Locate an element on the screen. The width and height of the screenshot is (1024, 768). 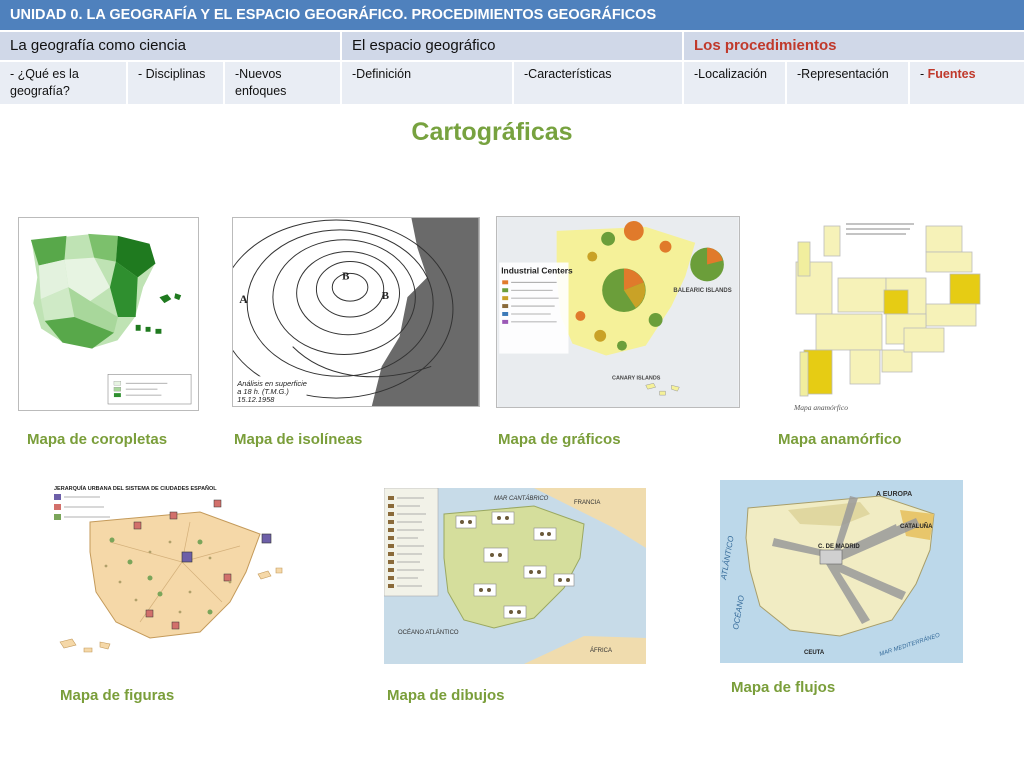
drawings-africa-label: ÁFRICA is located at coordinates (601, 650).